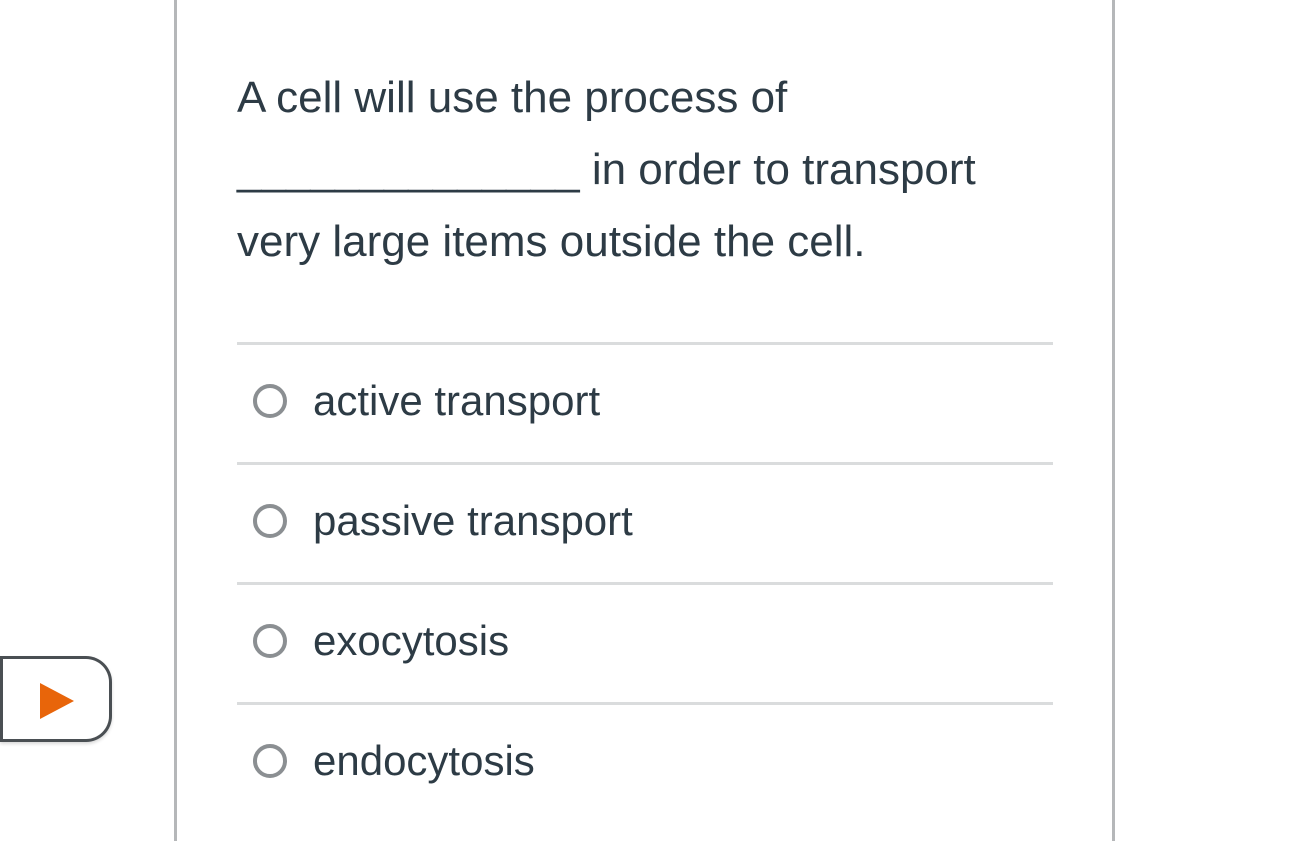 The width and height of the screenshot is (1290, 841). What do you see at coordinates (456, 401) in the screenshot?
I see `answer-option-label: active transport` at bounding box center [456, 401].